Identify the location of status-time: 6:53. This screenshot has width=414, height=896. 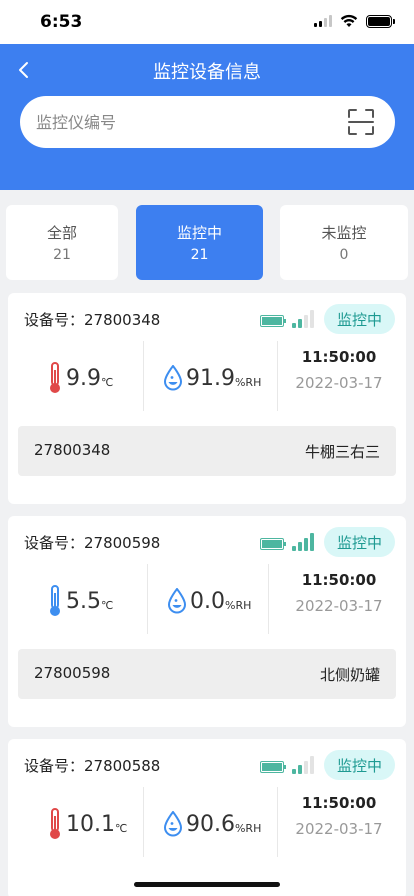
(61, 22).